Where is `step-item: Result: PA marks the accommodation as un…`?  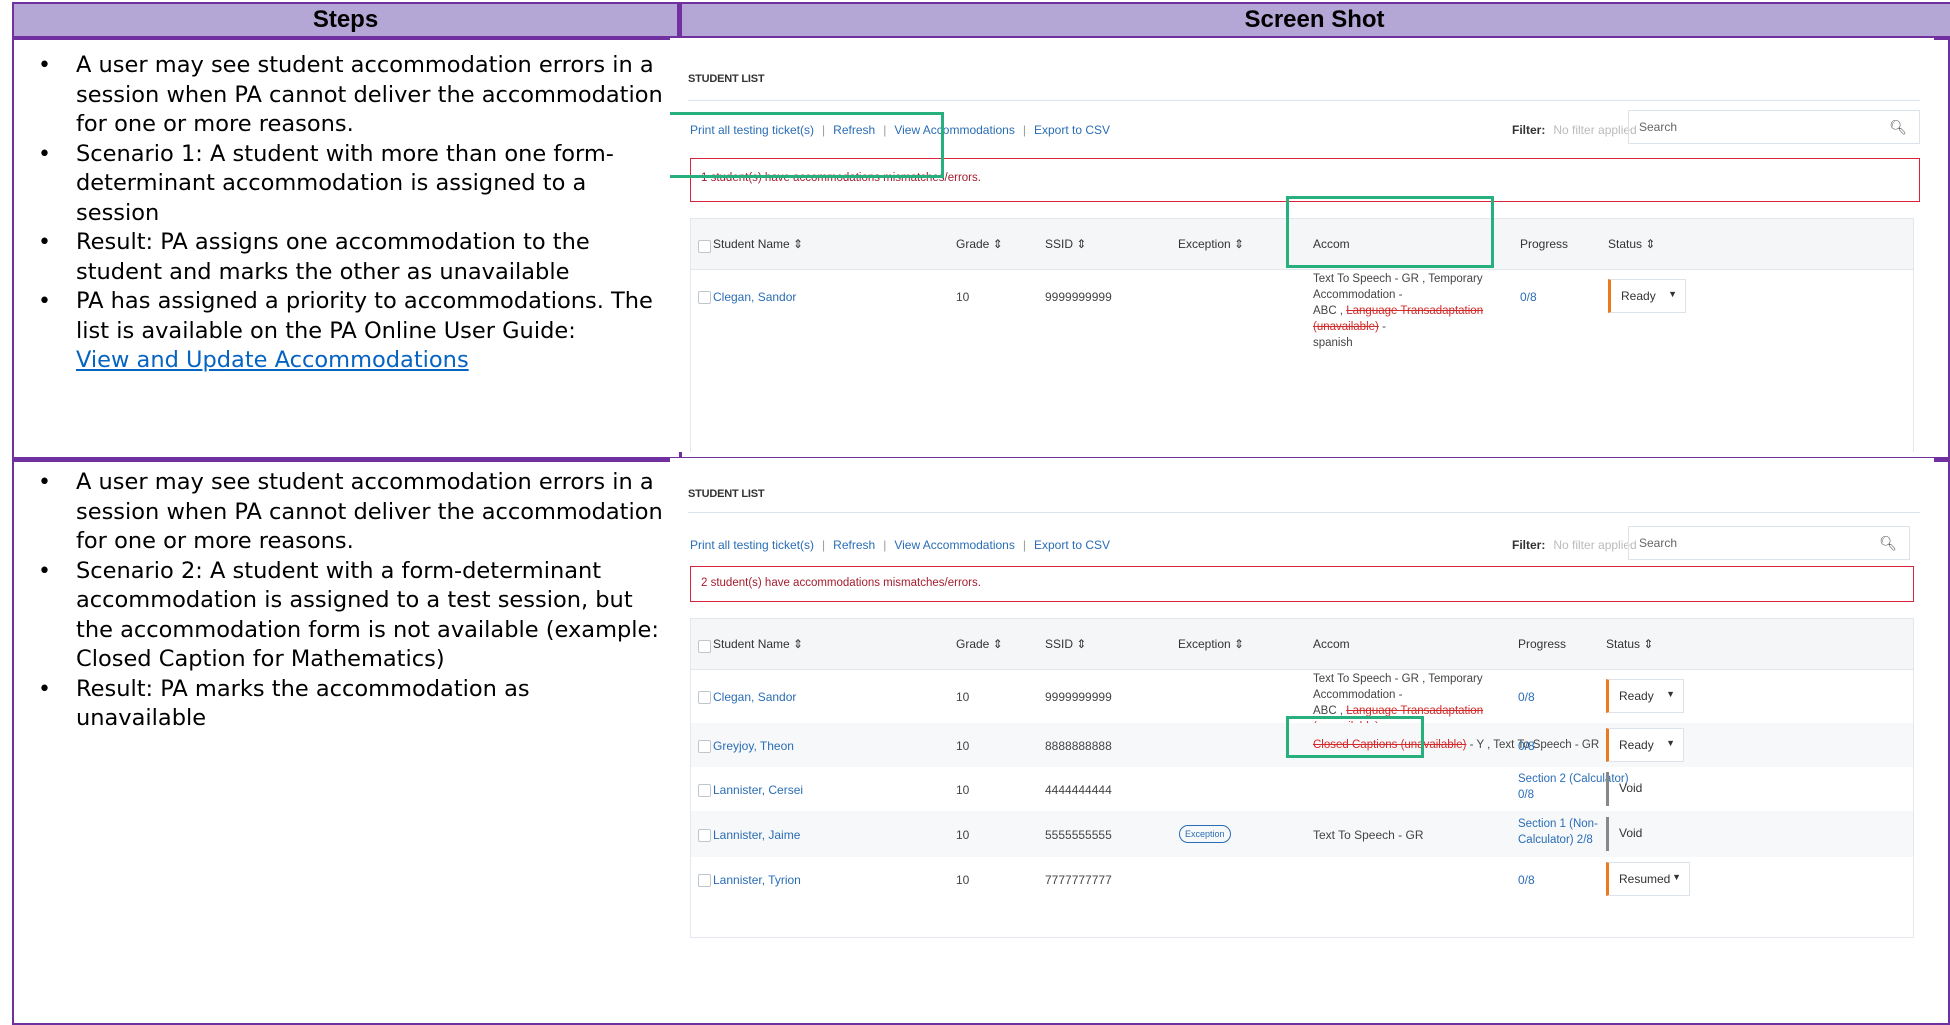
step-item: Result: PA marks the accommodation as un… is located at coordinates (340, 704).